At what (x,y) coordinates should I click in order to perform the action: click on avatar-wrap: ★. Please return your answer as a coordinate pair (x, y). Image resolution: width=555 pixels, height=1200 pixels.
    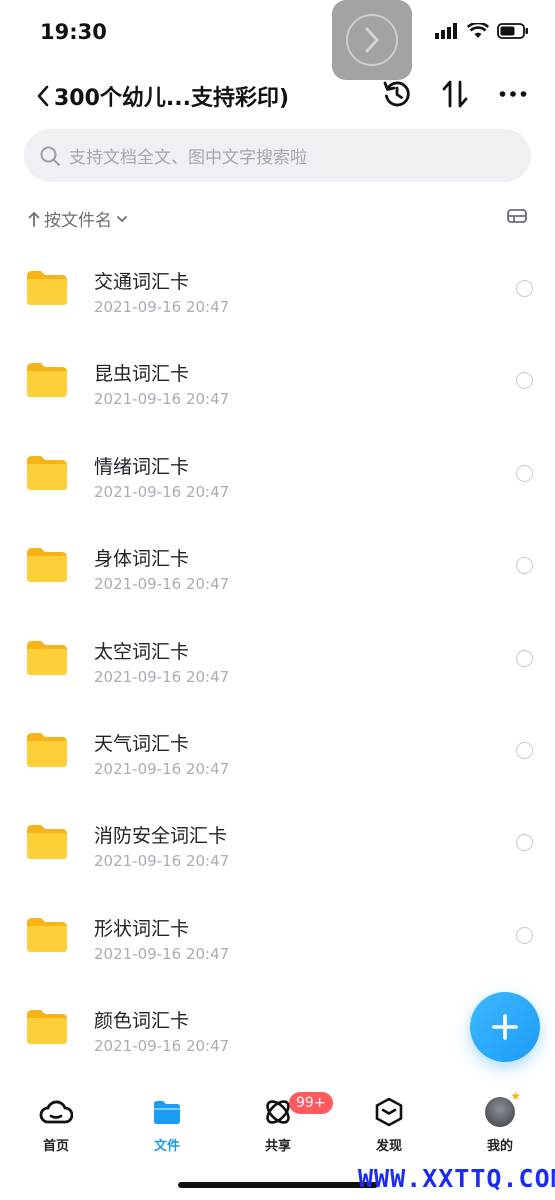
    Looking at the image, I should click on (502, 1109).